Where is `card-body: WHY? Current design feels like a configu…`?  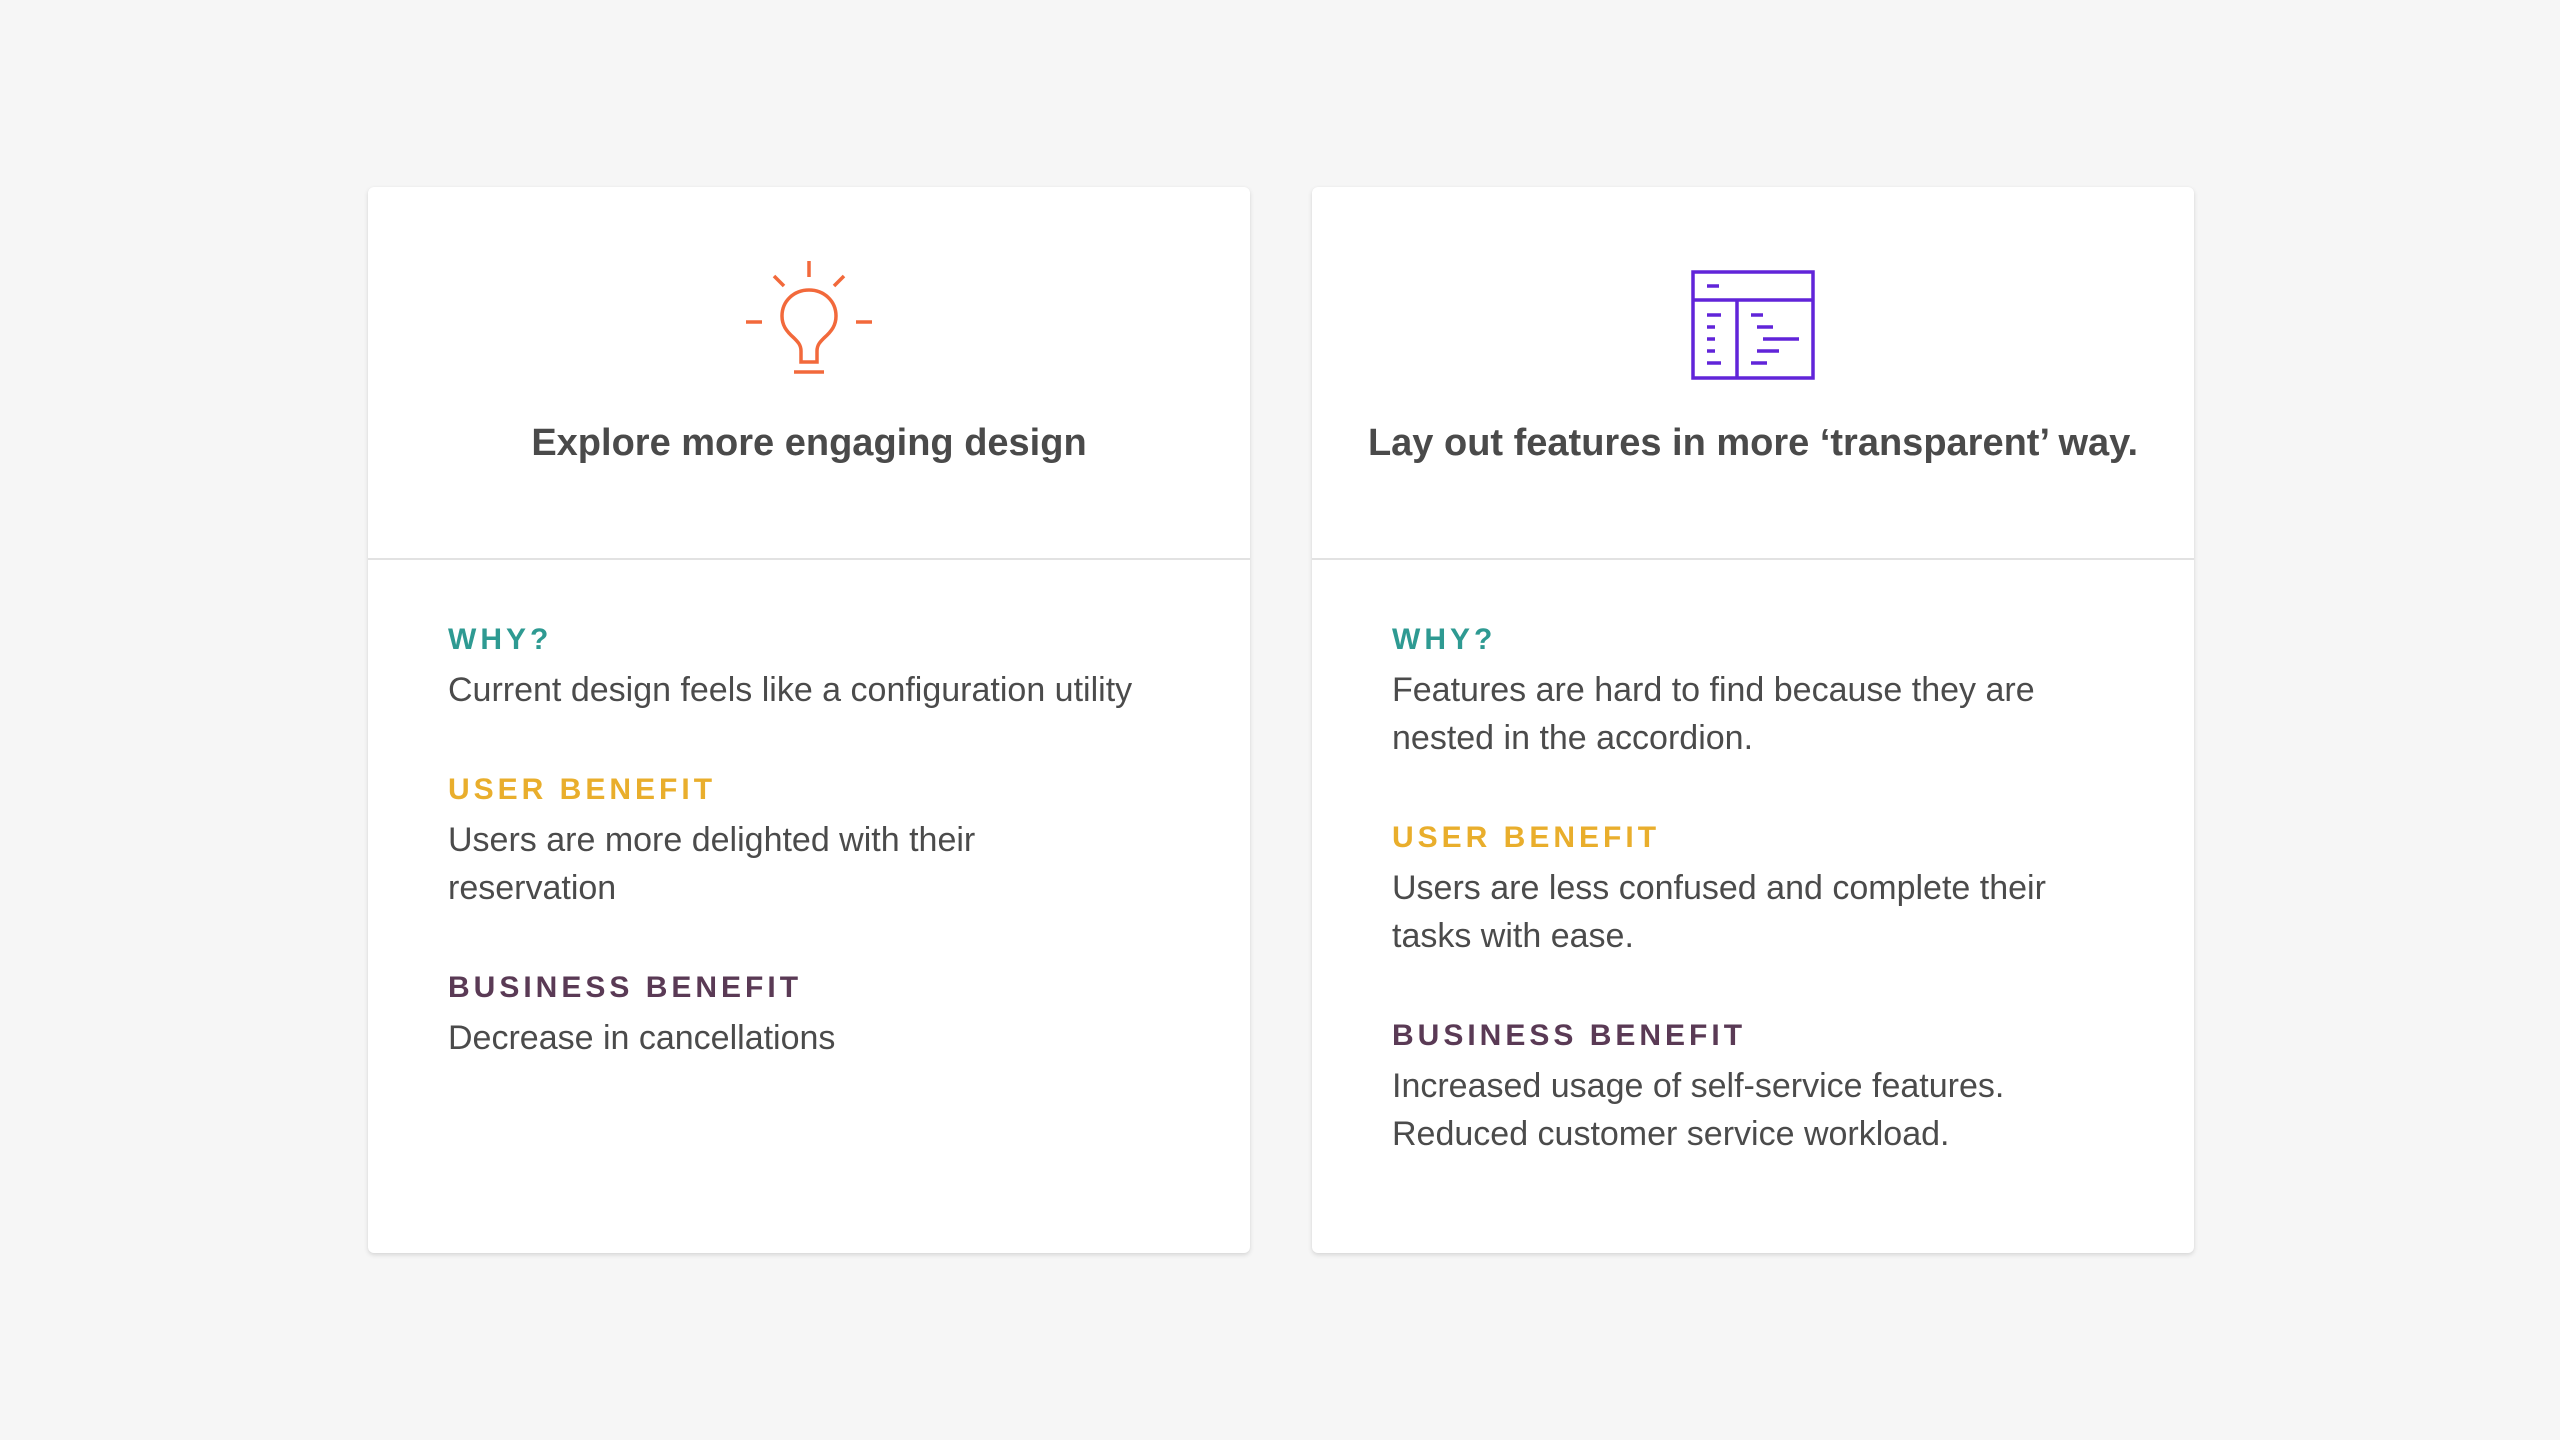
card-body: WHY? Current design feels like a configu… is located at coordinates (809, 839).